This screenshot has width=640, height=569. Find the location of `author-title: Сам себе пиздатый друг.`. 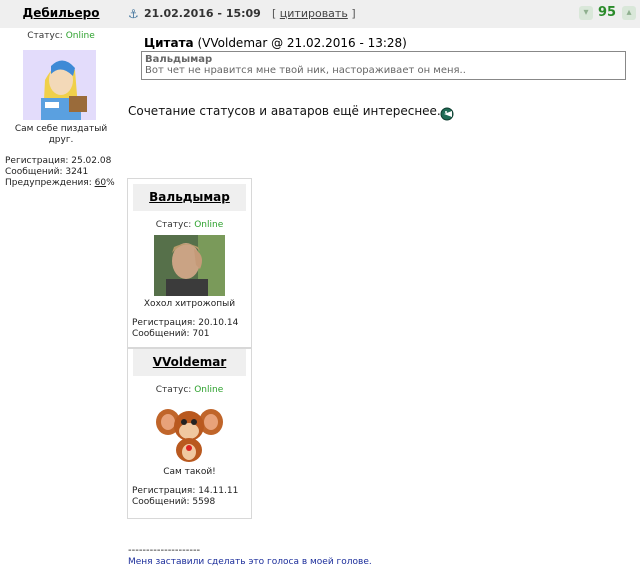

author-title: Сам себе пиздатый друг. is located at coordinates (61, 135).